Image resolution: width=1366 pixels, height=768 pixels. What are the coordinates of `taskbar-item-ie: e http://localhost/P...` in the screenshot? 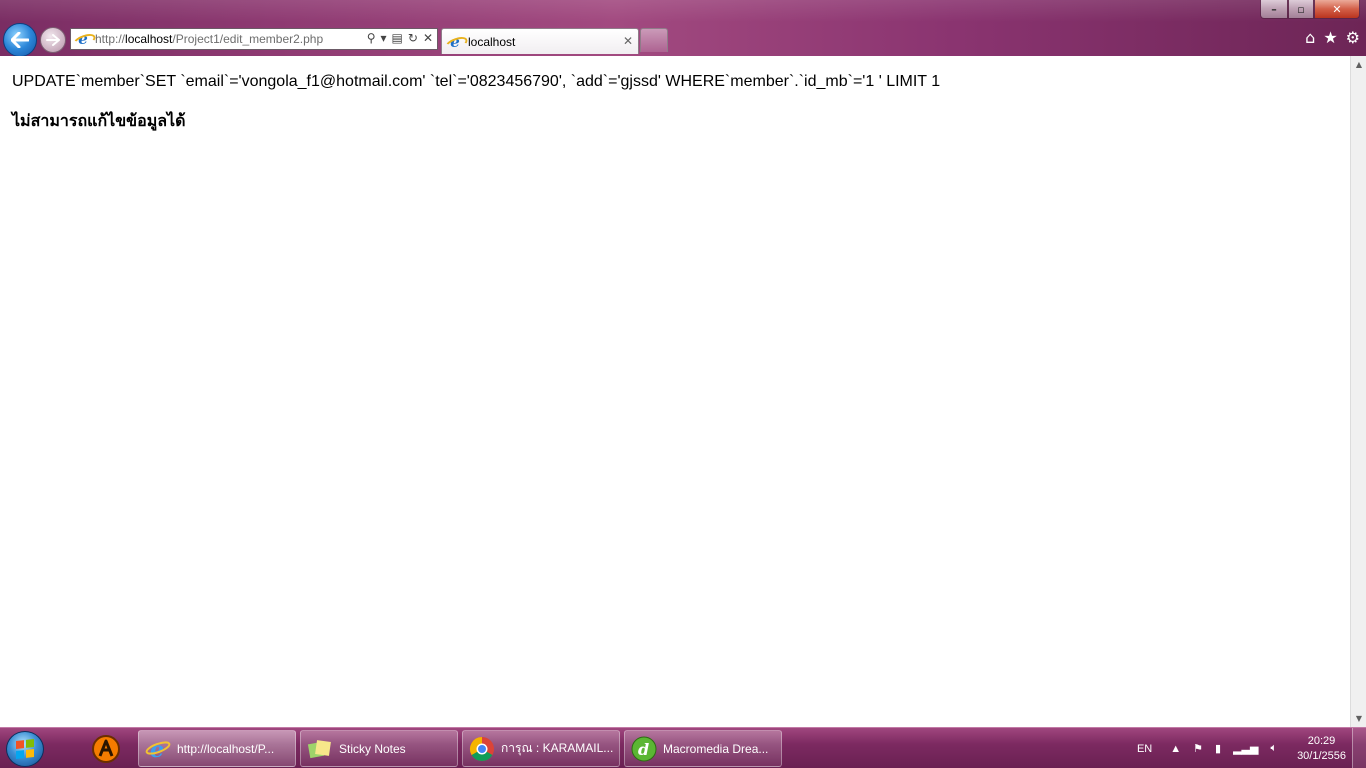 It's located at (217, 748).